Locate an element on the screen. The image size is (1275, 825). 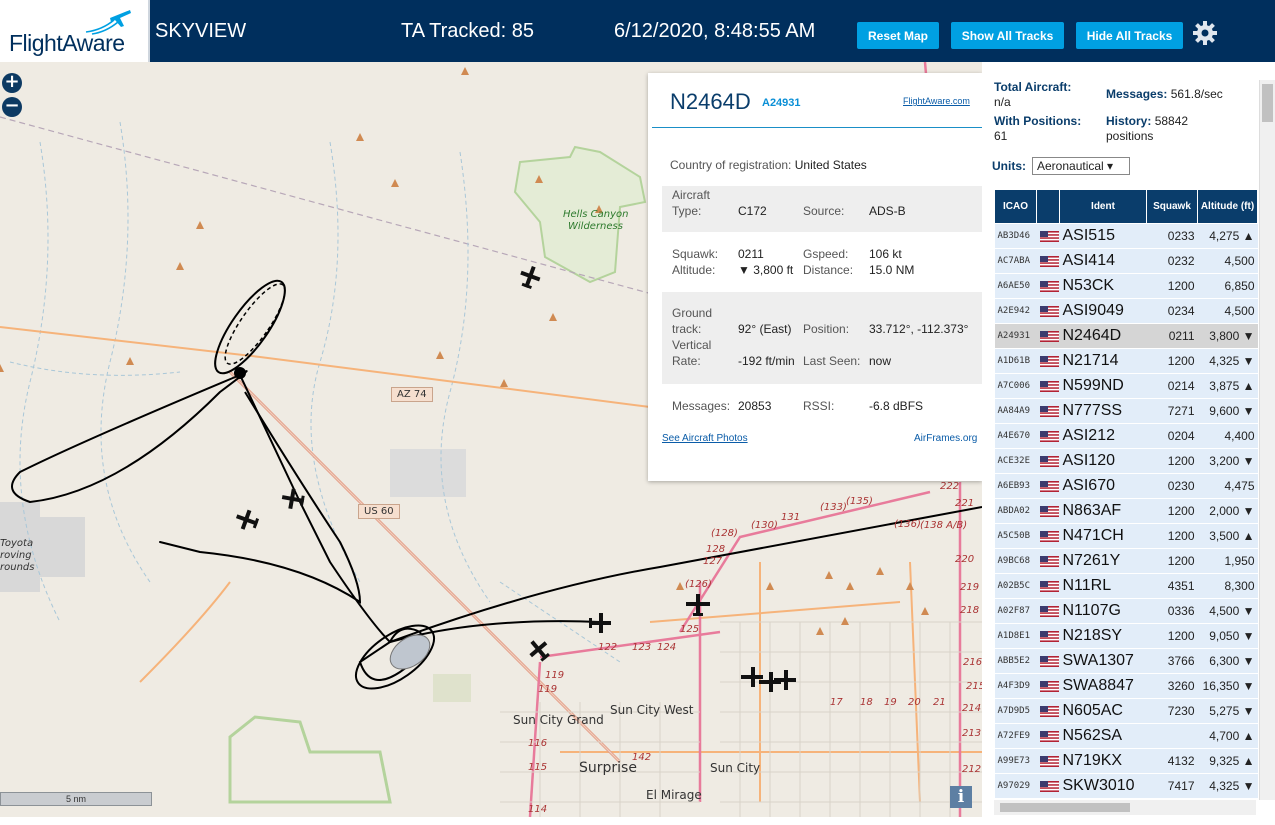
col-squawk: Squawk is located at coordinates (1172, 206).